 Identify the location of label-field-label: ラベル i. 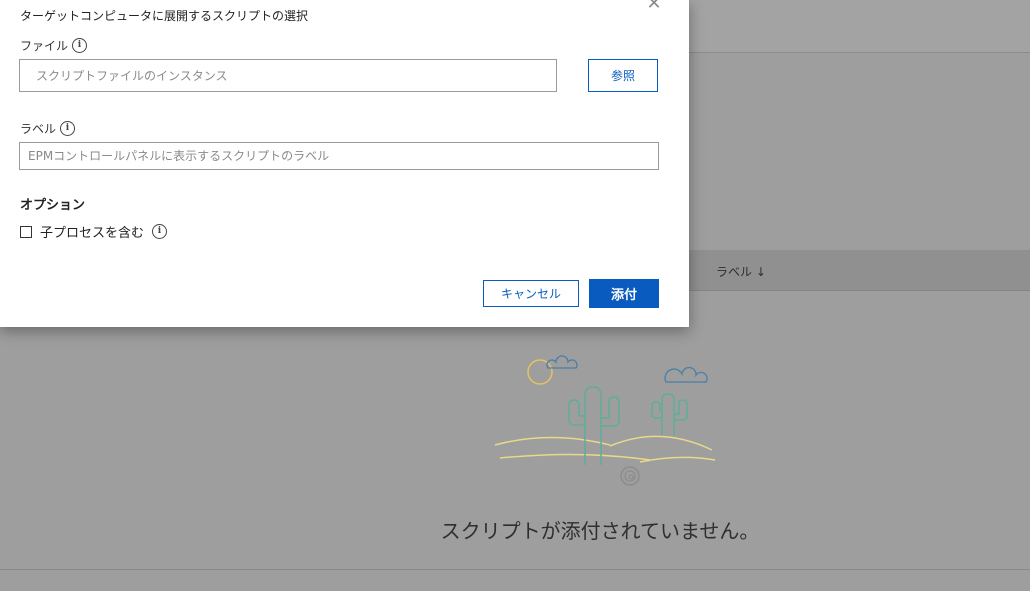
(48, 128).